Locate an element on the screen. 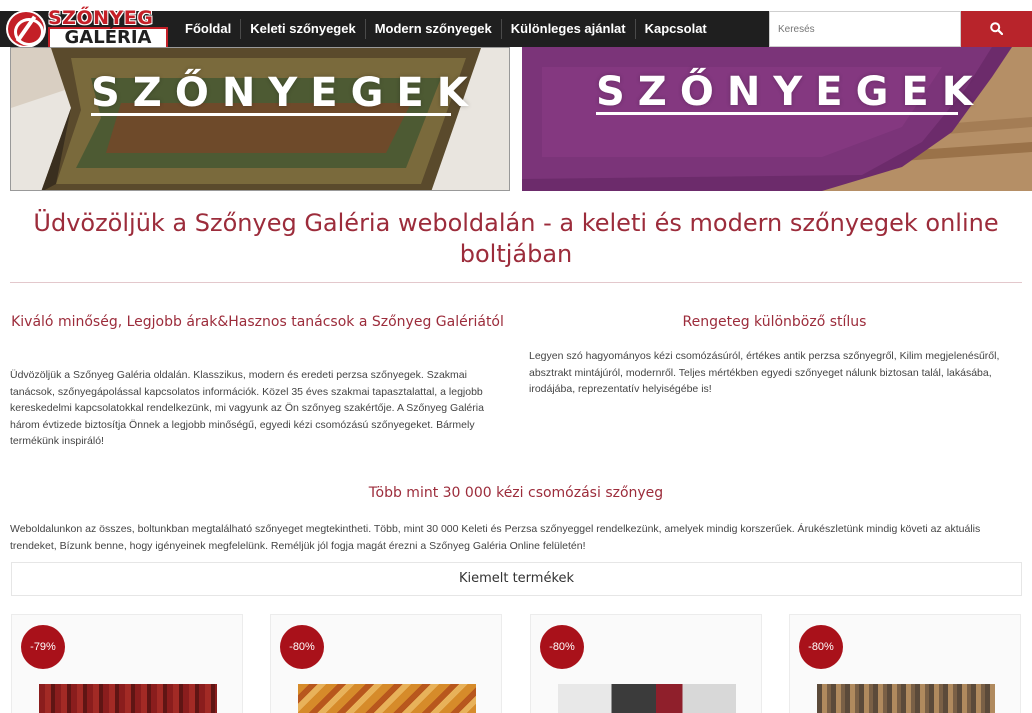  banner-modern-rugs: SZŐNYEGEK is located at coordinates (777, 119).